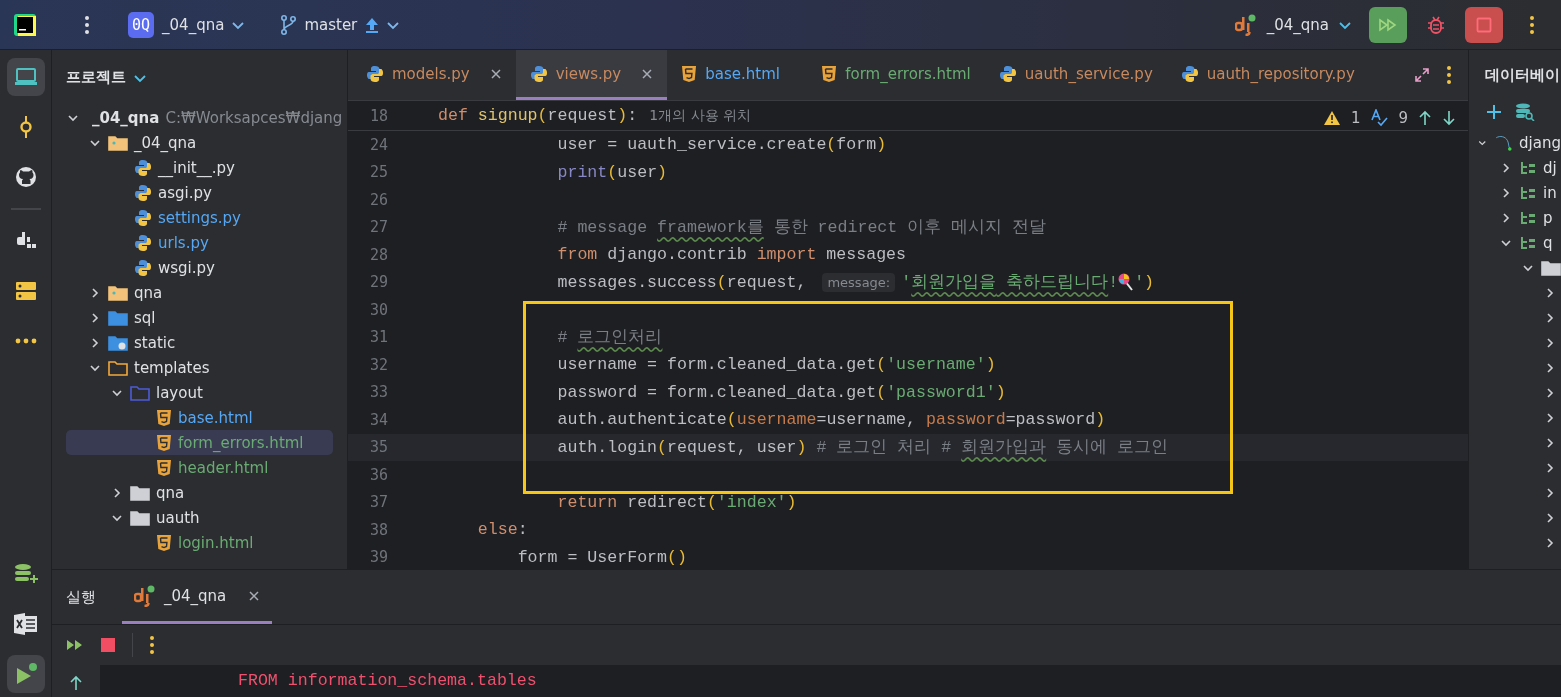 The image size is (1561, 697). I want to click on tree-item-label: login.html, so click(216, 542).